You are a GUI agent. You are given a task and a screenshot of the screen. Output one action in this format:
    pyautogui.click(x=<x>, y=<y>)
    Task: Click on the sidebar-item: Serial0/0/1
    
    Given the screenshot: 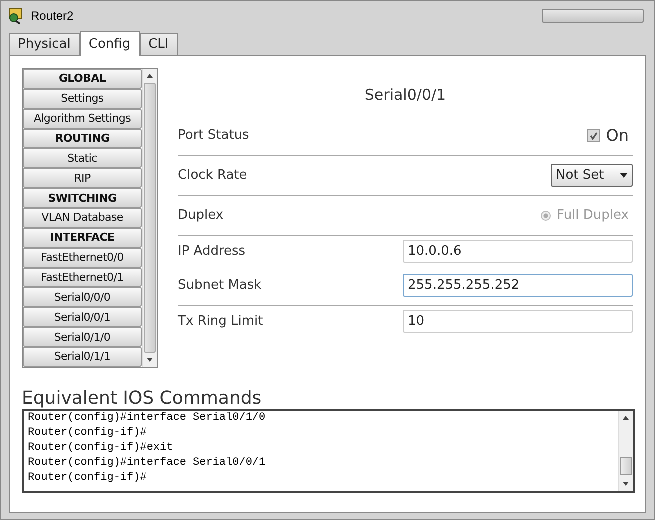 What is the action you would take?
    pyautogui.click(x=82, y=317)
    